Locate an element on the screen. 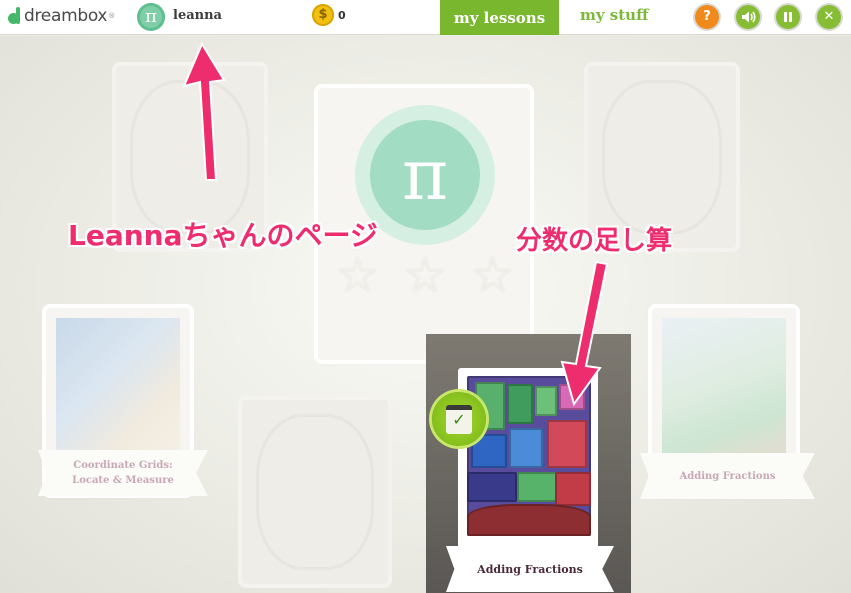 This screenshot has height=593, width=851. coin-count: 0 is located at coordinates (342, 15).